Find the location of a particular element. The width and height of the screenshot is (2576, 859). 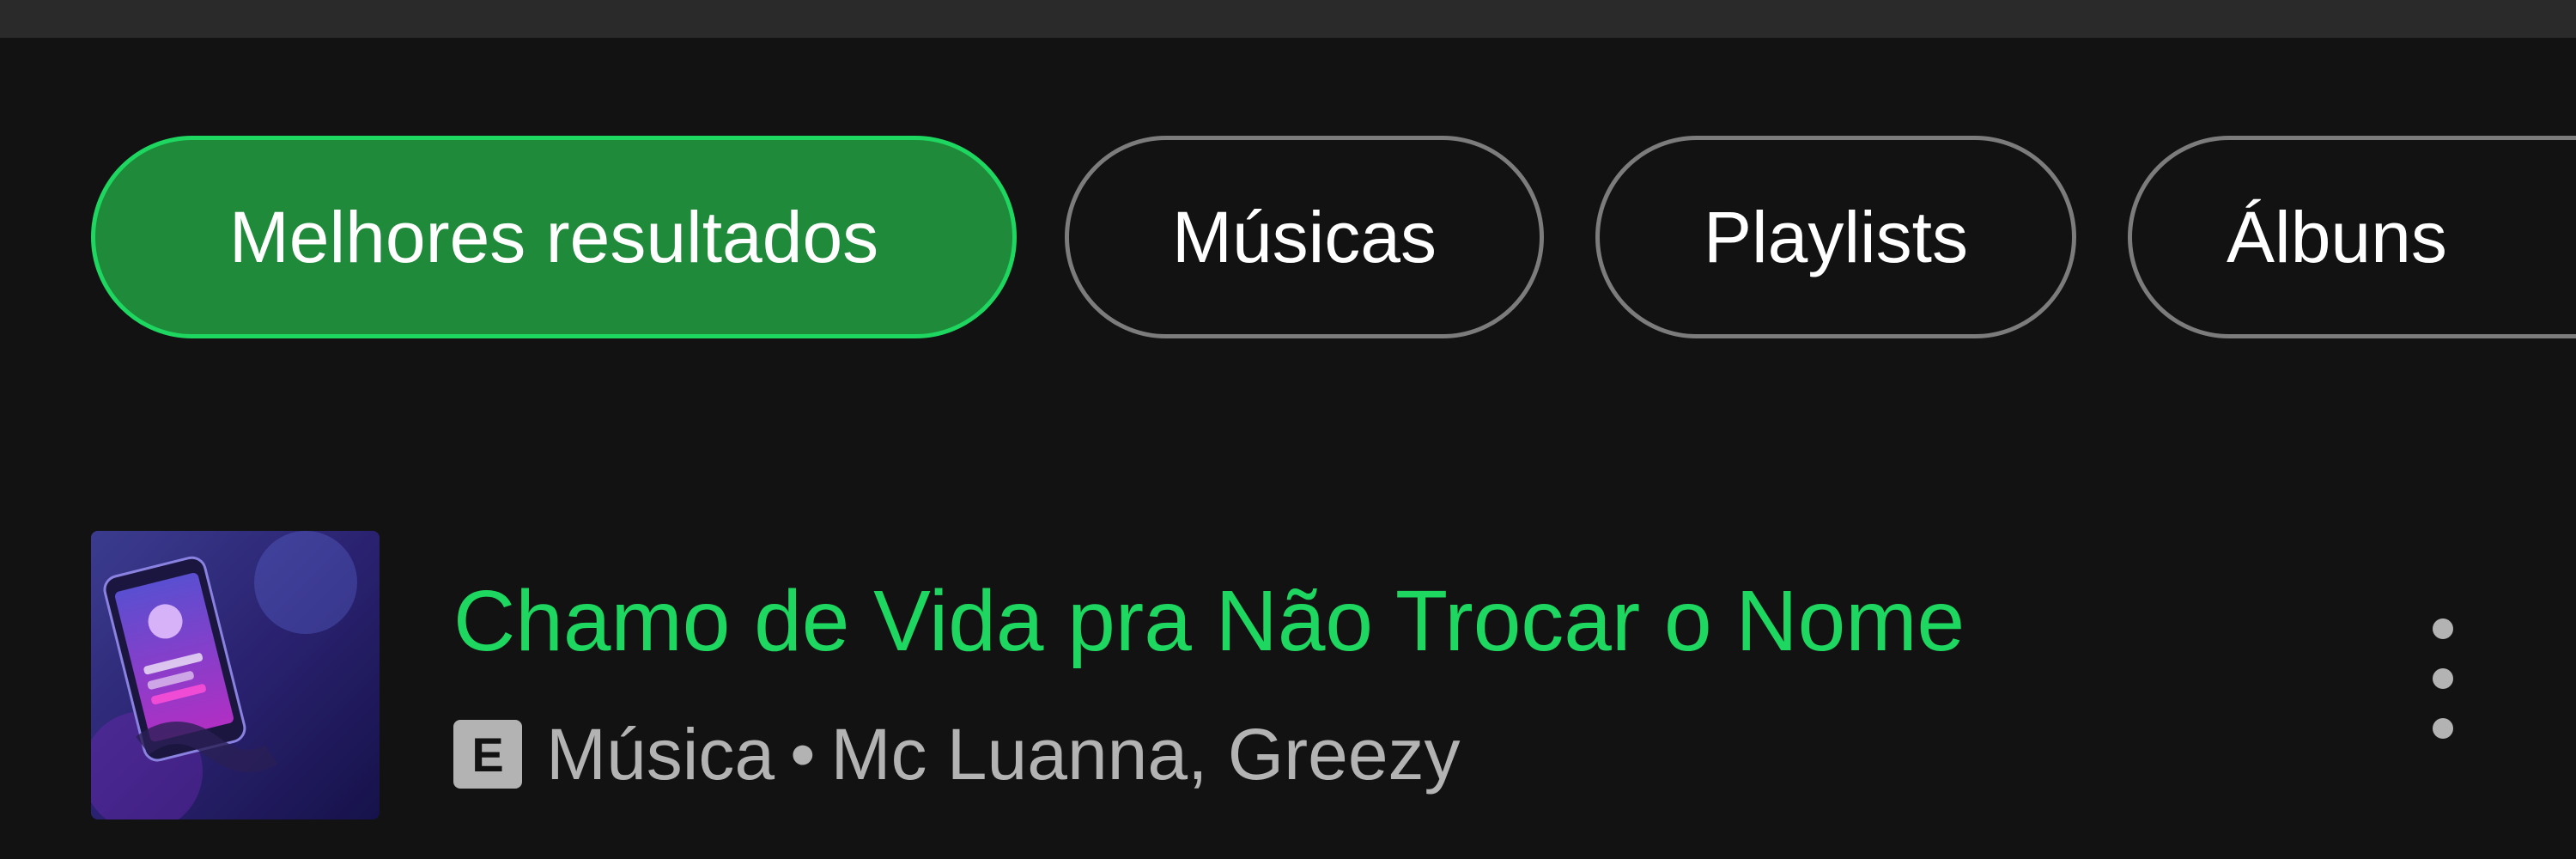

filter-chip-label: Melhores resultados is located at coordinates (554, 236).